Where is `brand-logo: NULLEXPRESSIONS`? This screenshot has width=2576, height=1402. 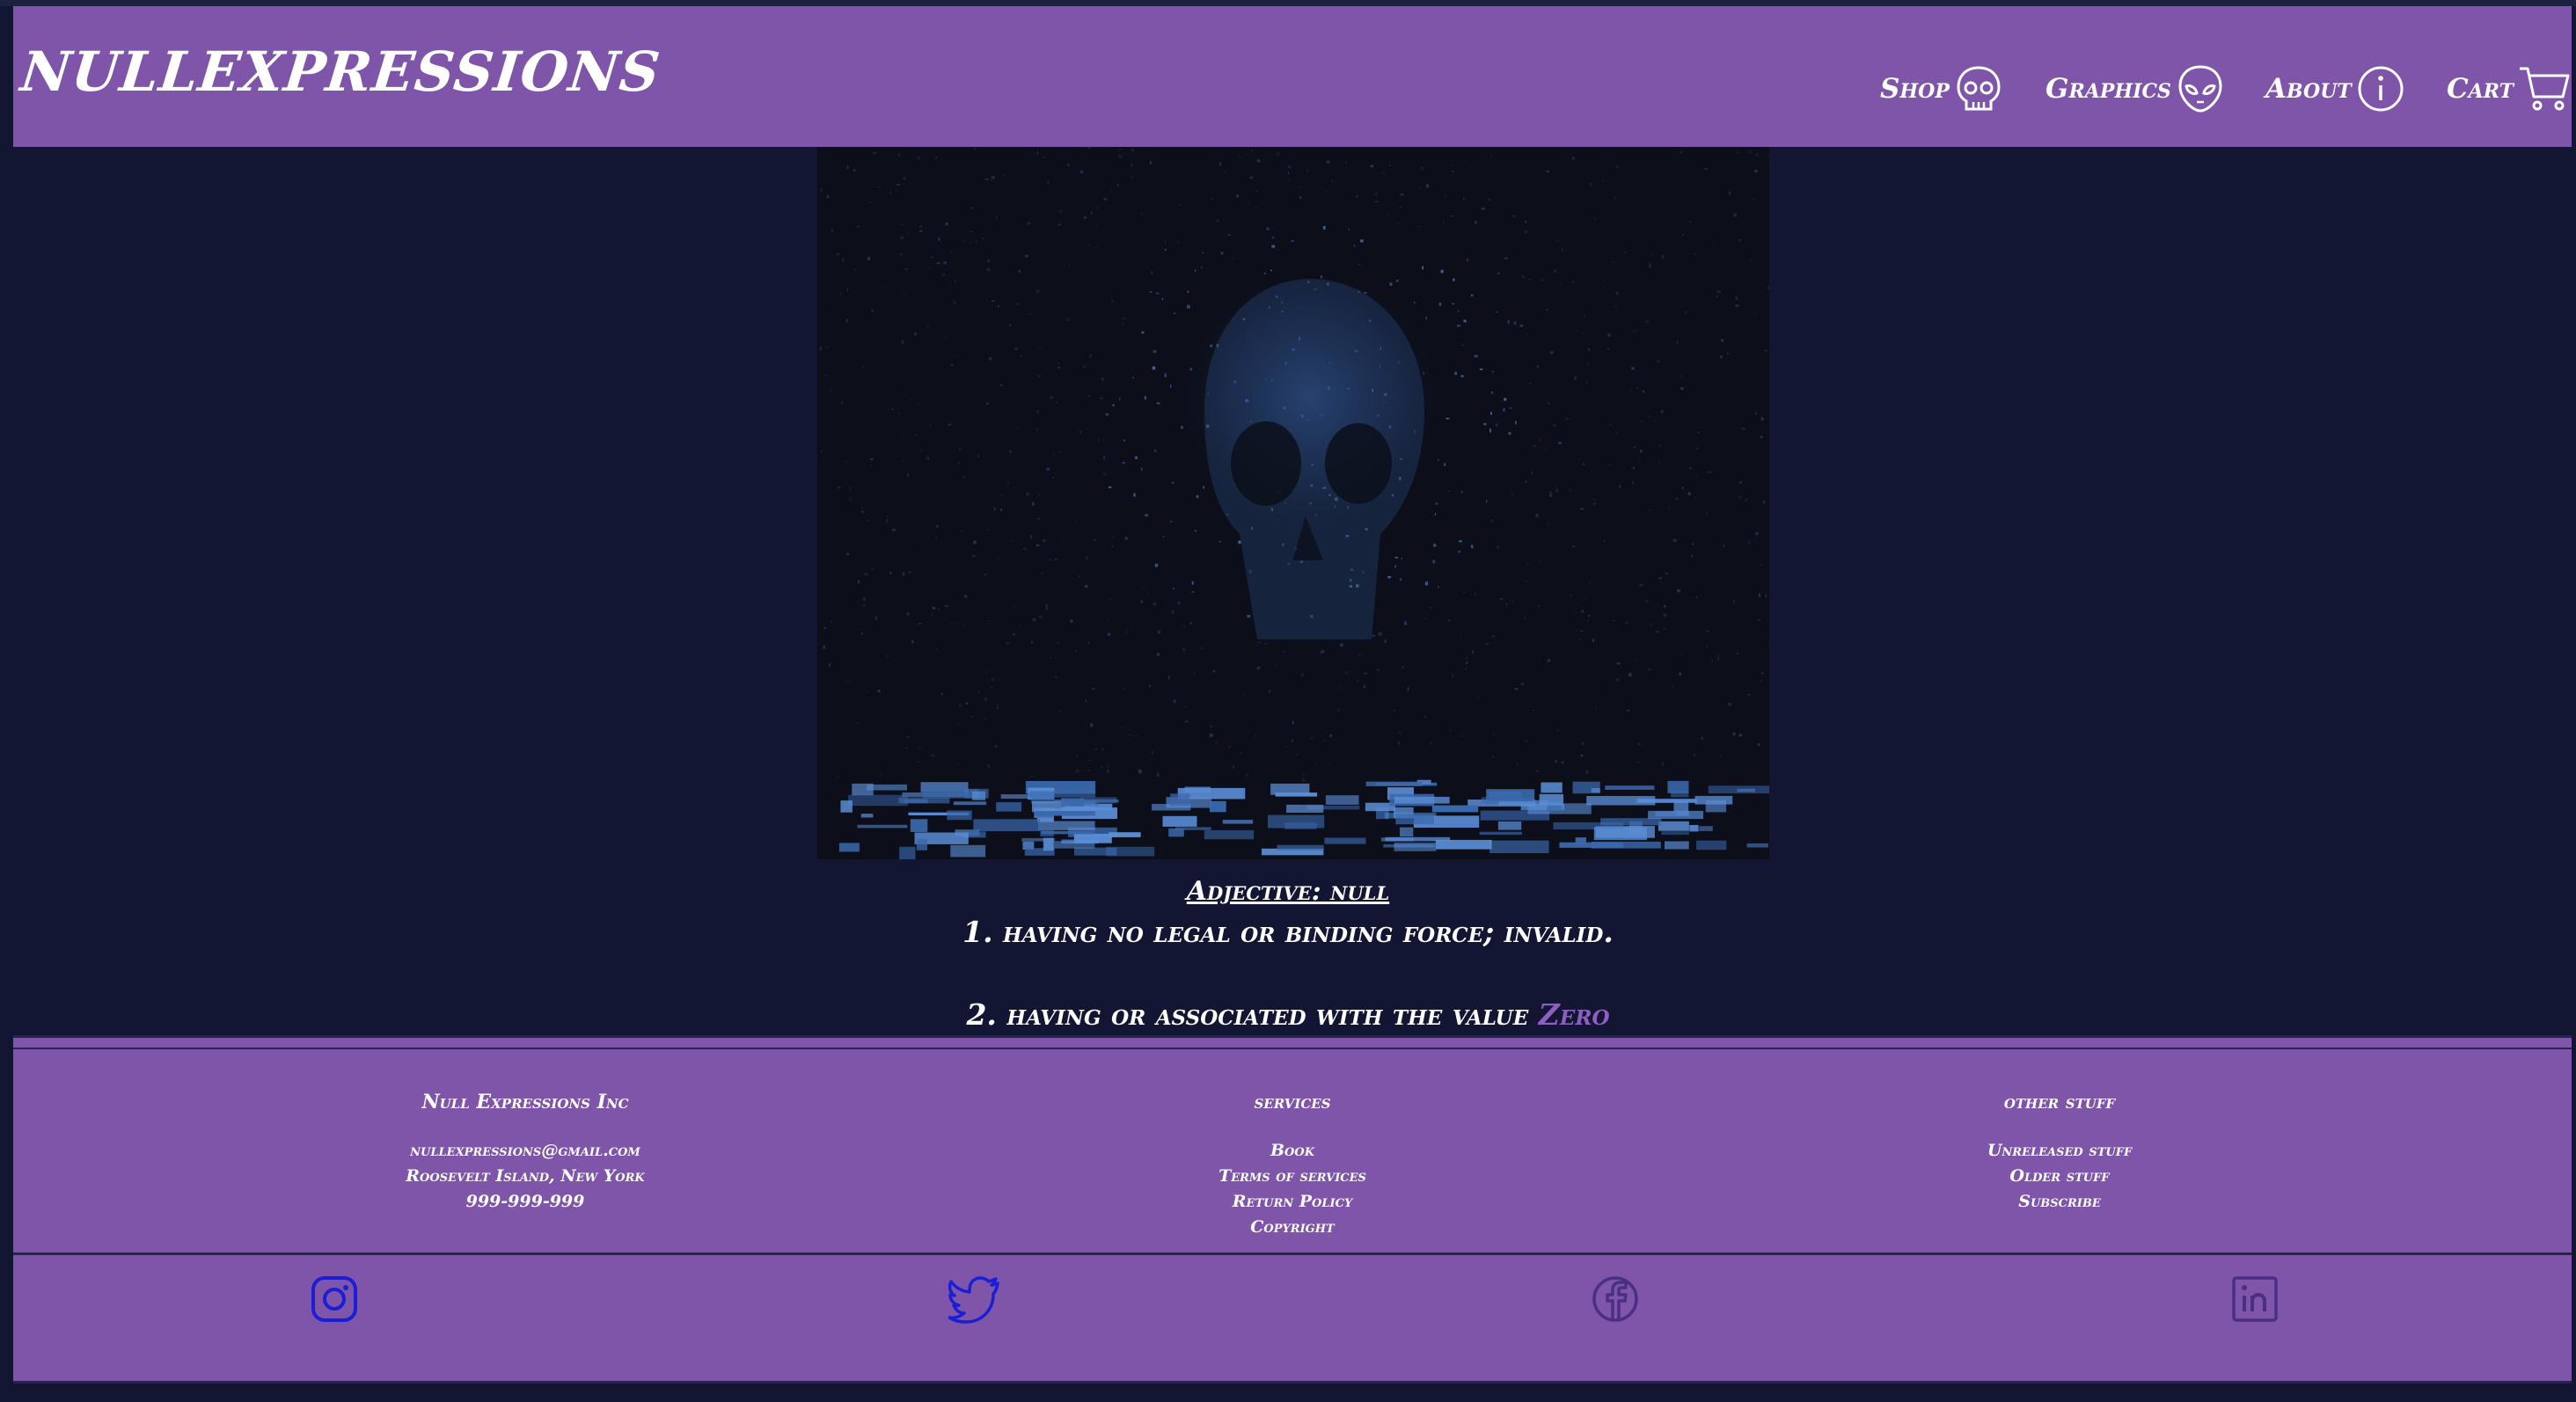
brand-logo: NULLEXPRESSIONS is located at coordinates (340, 72).